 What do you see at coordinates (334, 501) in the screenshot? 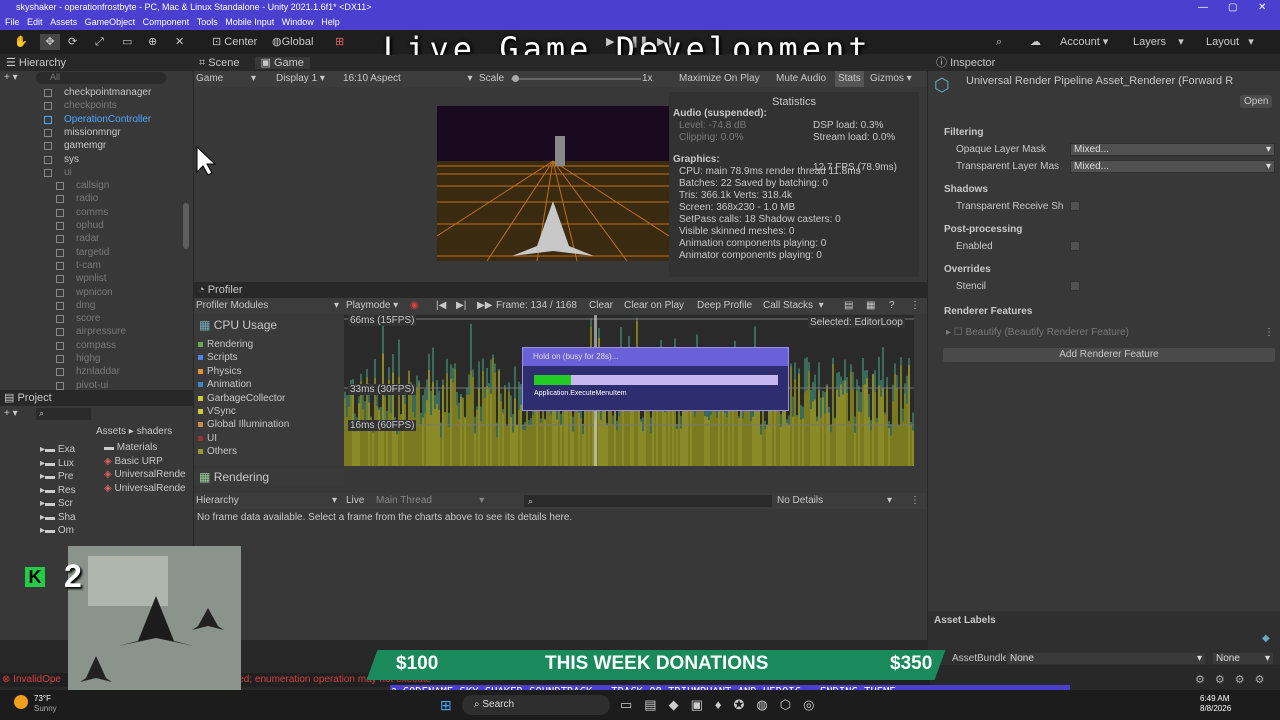
I see `view-dropdown-arrow-icon: ▾` at bounding box center [334, 501].